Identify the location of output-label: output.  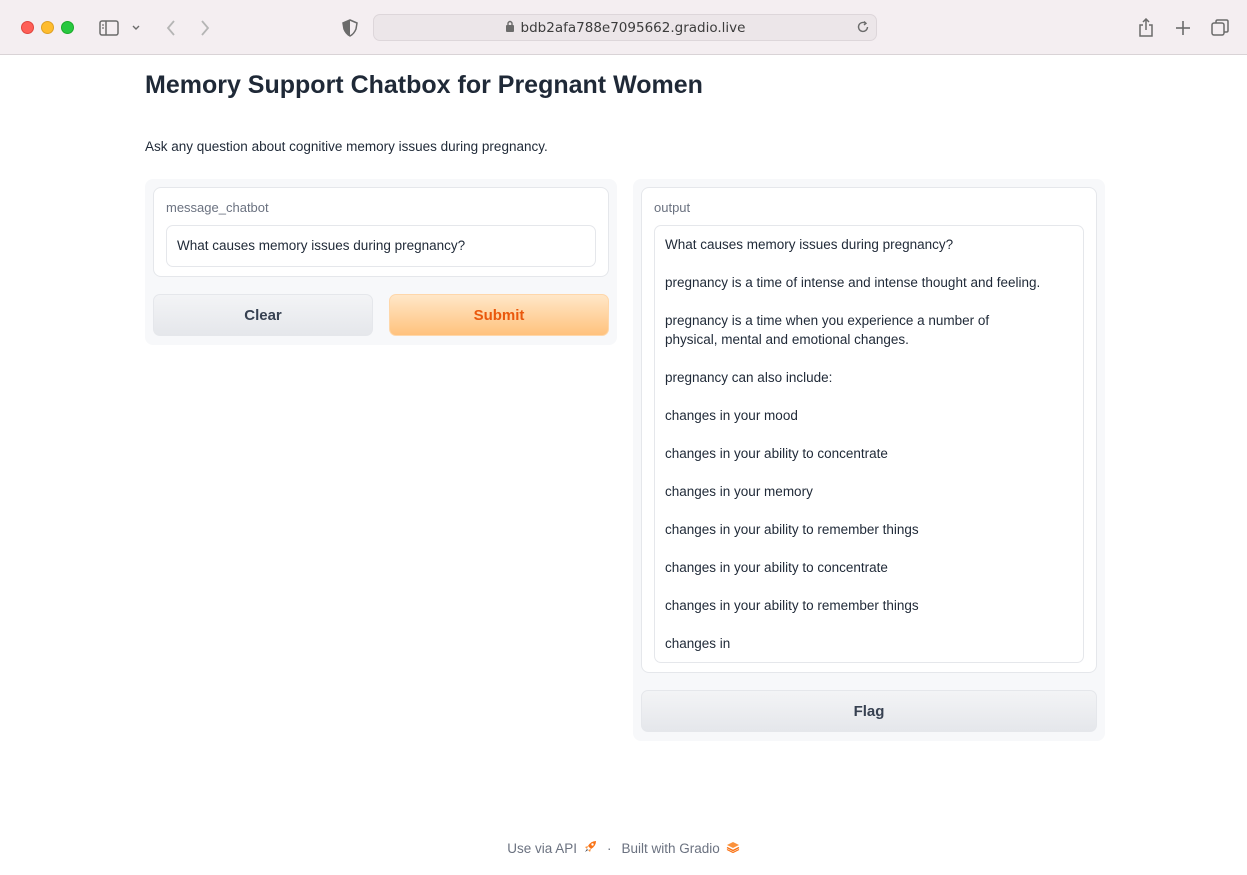
(672, 207).